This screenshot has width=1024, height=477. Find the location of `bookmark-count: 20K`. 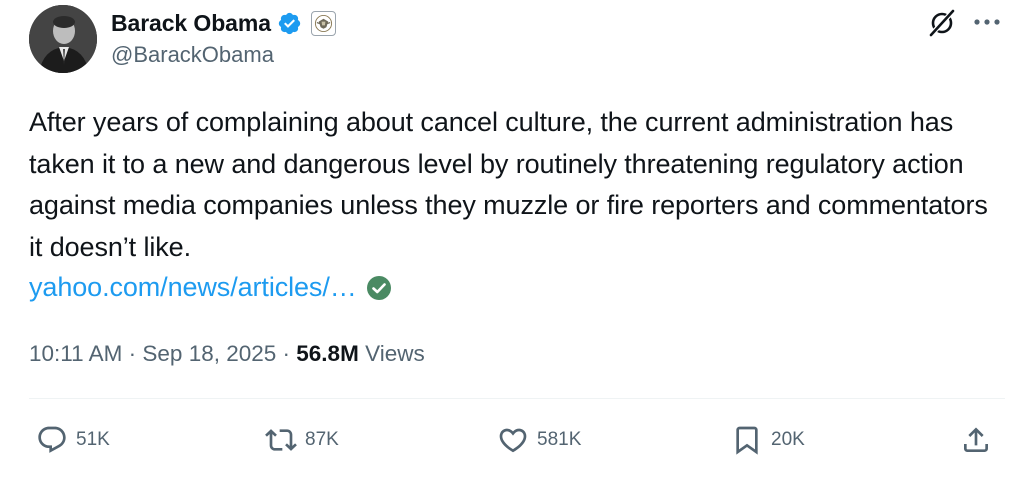

bookmark-count: 20K is located at coordinates (788, 439).